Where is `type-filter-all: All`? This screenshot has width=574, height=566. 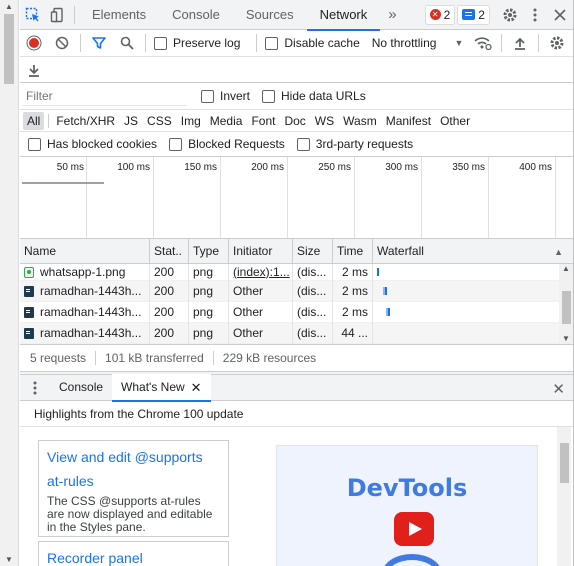
type-filter-all: All is located at coordinates (34, 120).